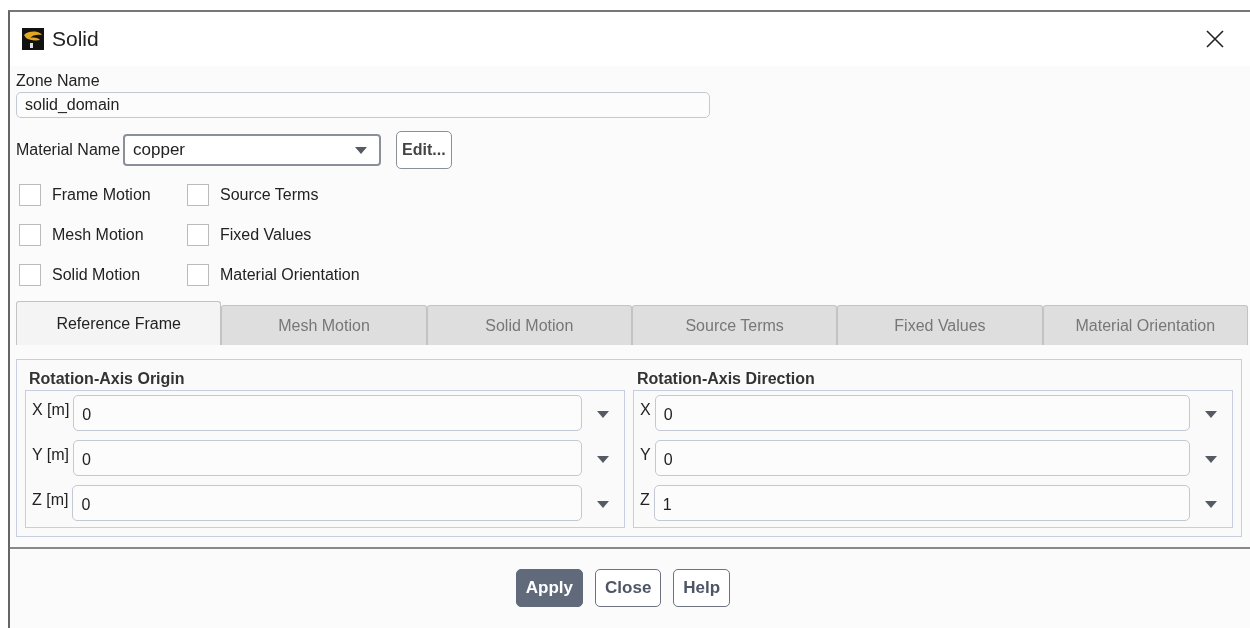 The image size is (1250, 628). I want to click on field-label: Y, so click(645, 454).